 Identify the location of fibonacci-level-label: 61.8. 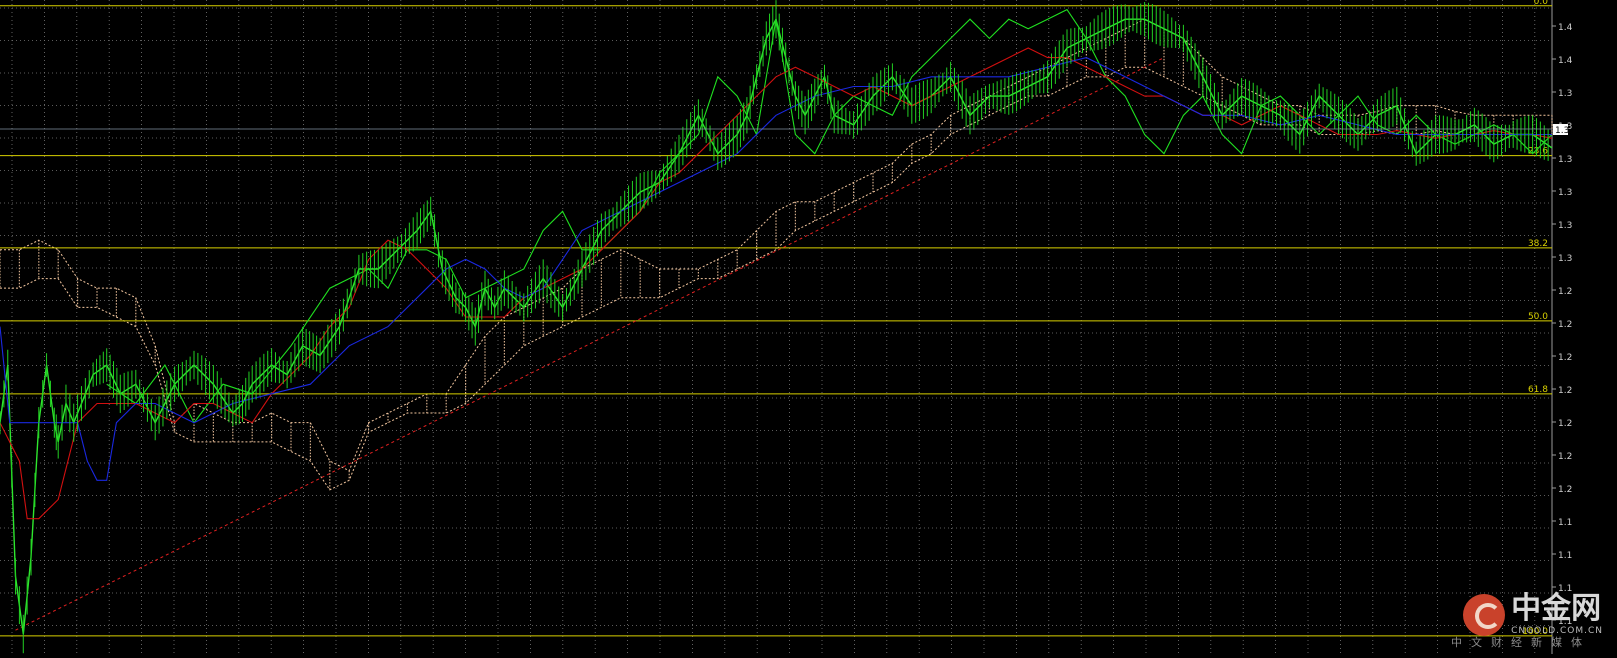
(1538, 390).